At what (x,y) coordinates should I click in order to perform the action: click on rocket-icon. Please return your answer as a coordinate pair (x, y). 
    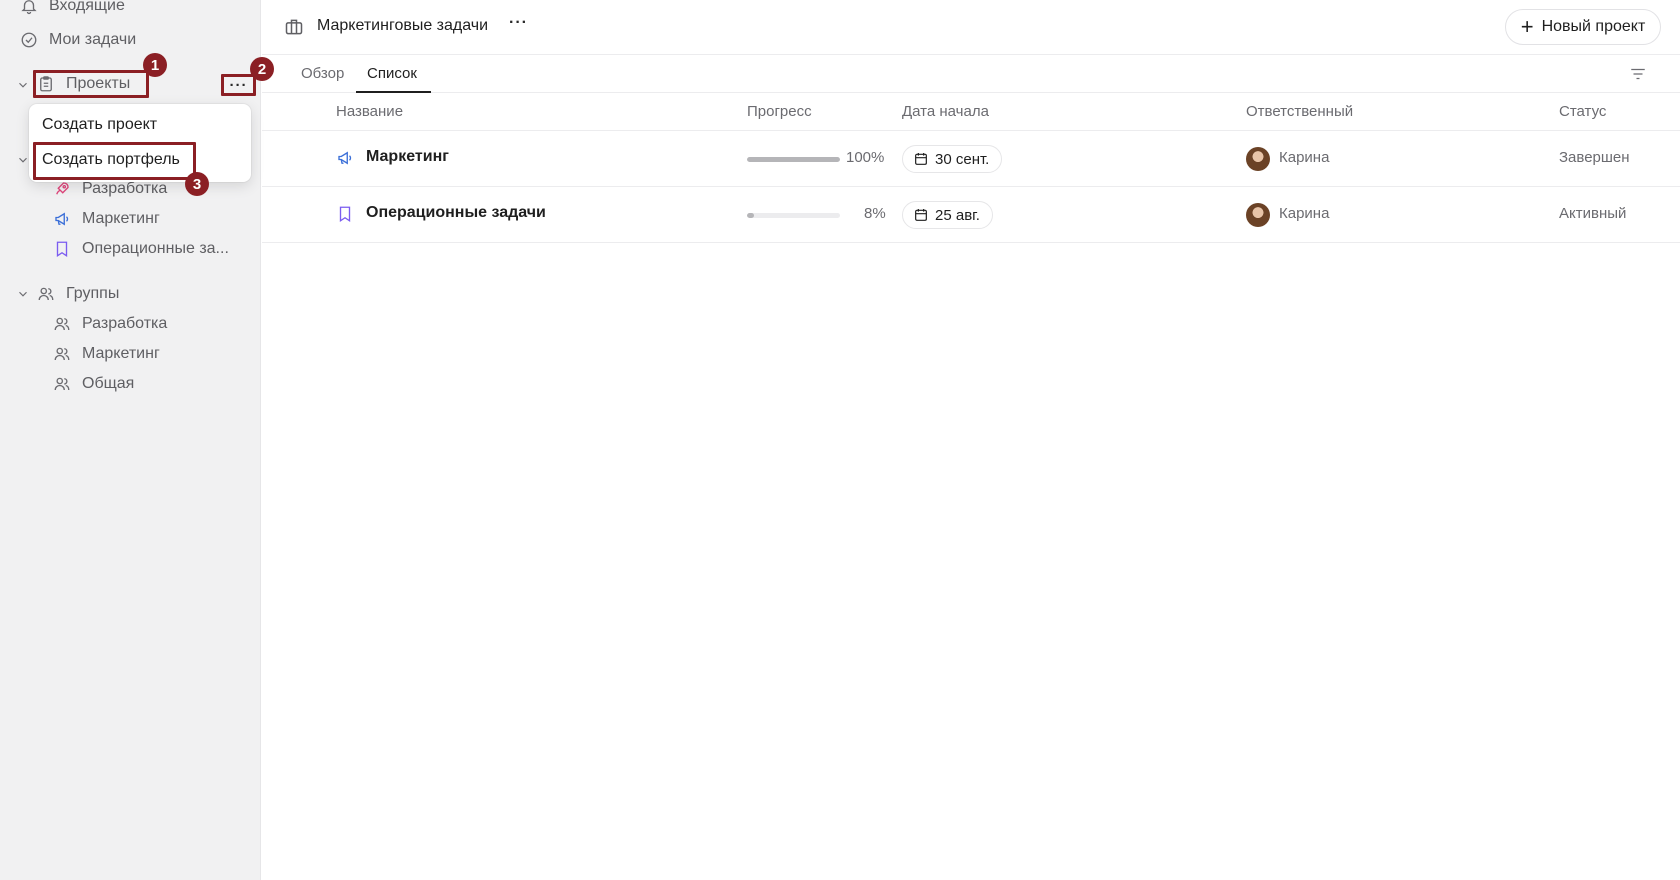
    Looking at the image, I should click on (62, 189).